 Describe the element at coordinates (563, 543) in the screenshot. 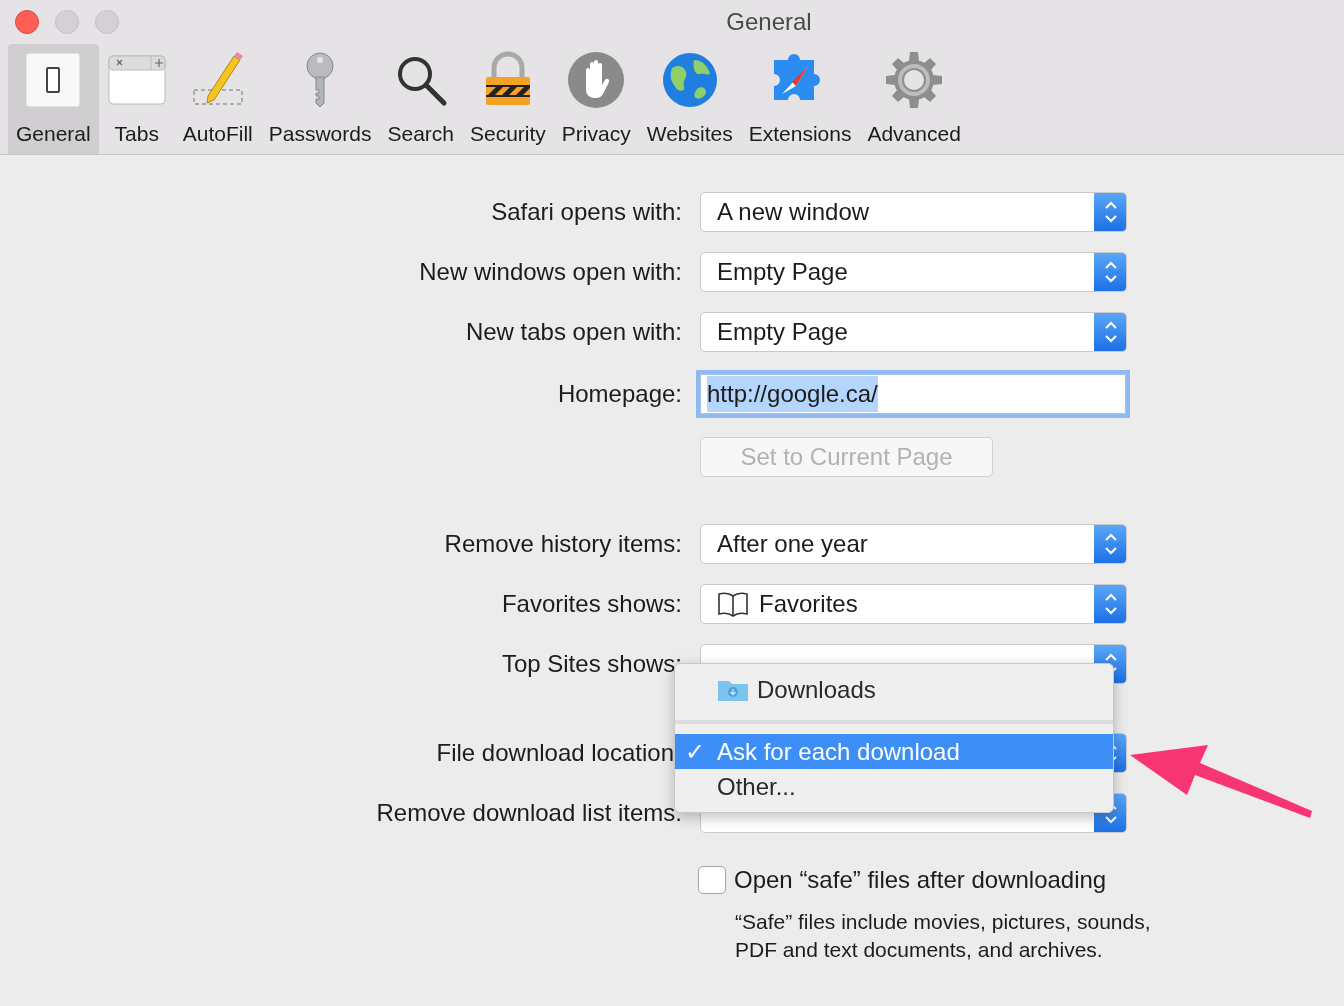

I see `field-label: Remove history items:` at that location.